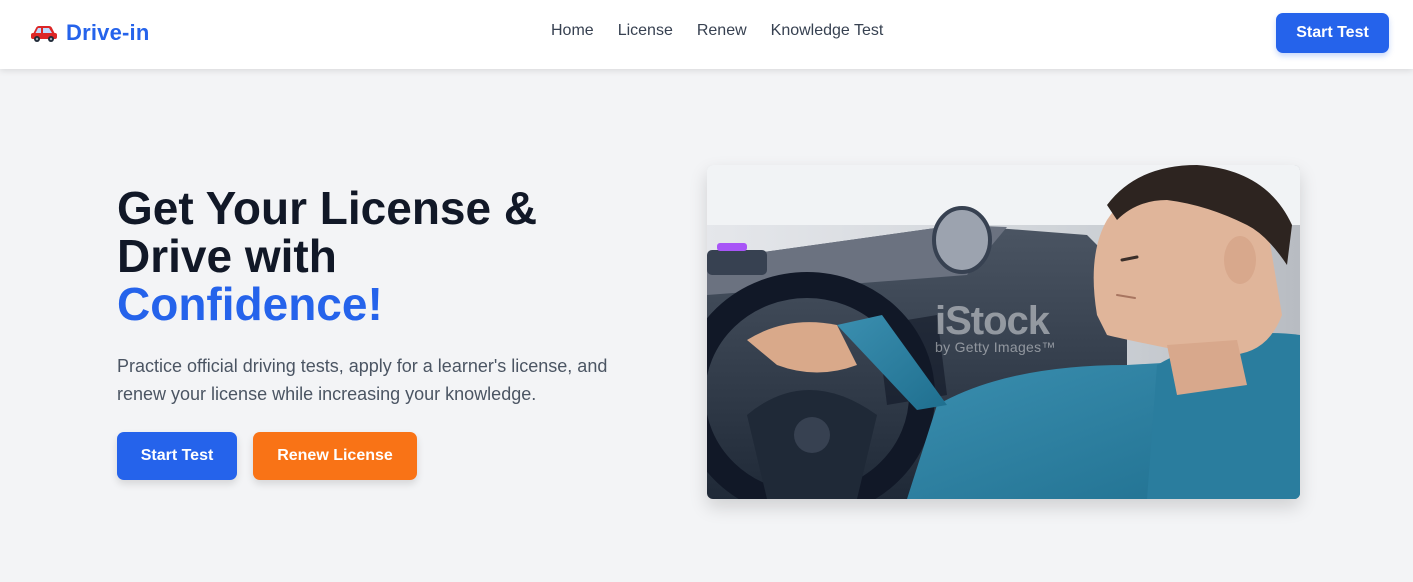 The height and width of the screenshot is (582, 1413). I want to click on watermark-sub: by Getty Images™, so click(995, 347).